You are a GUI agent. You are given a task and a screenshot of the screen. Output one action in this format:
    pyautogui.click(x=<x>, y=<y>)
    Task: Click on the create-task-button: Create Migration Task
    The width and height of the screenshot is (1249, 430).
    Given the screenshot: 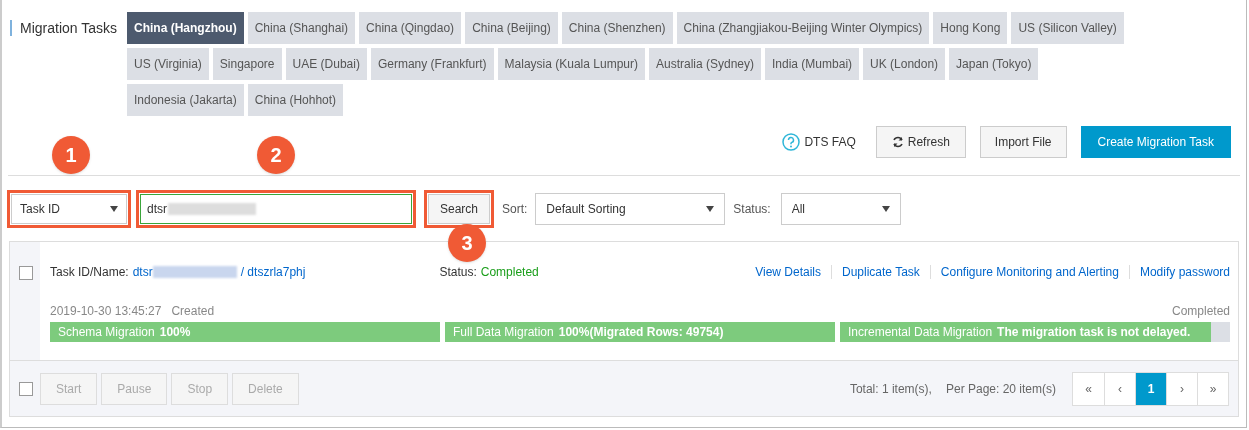 What is the action you would take?
    pyautogui.click(x=1155, y=142)
    